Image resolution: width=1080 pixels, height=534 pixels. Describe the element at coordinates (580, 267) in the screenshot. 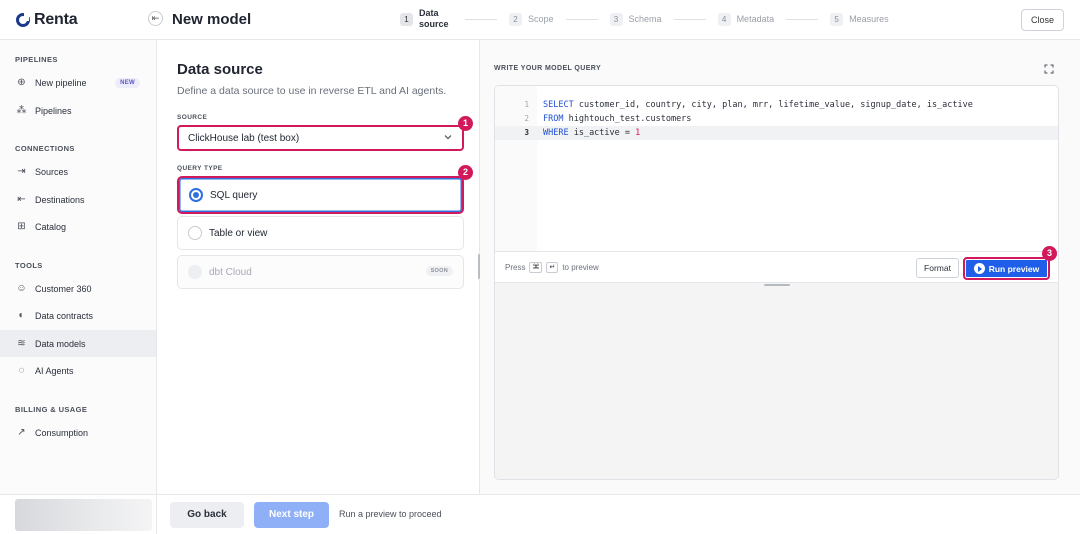

I see `hint-text: to preview` at that location.